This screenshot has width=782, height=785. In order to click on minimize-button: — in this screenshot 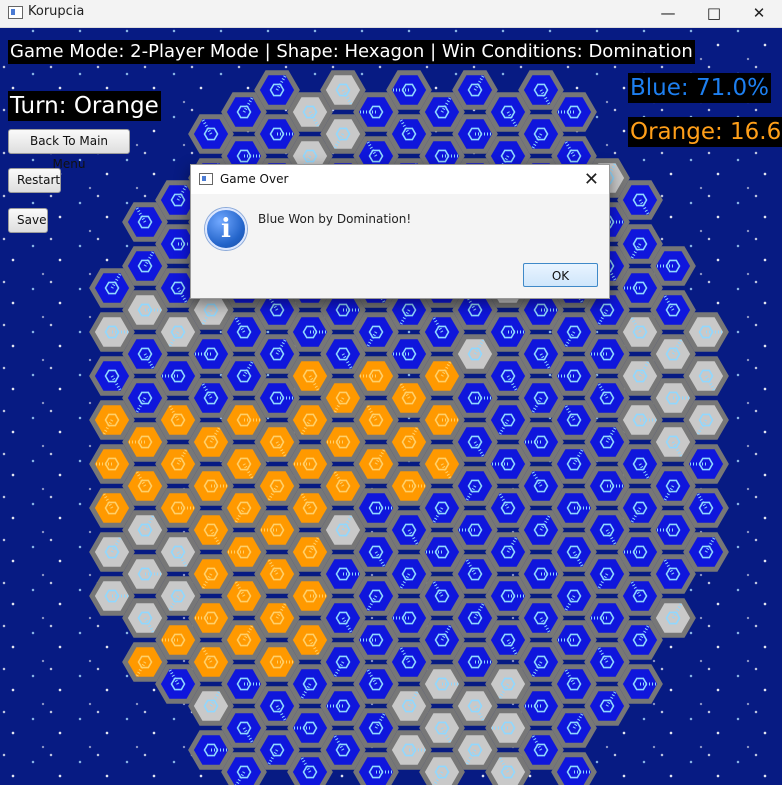, I will do `click(668, 13)`.